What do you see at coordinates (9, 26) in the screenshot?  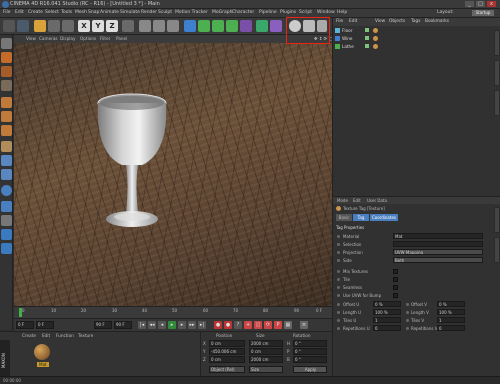 I see `undo-icon` at bounding box center [9, 26].